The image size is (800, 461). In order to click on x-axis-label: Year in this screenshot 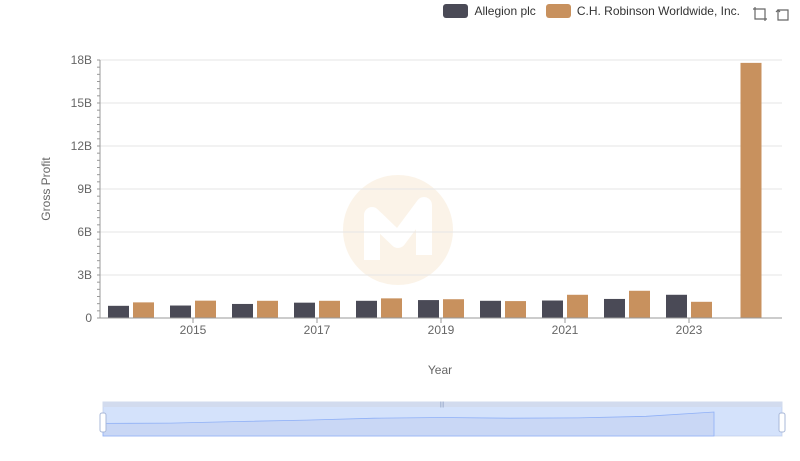, I will do `click(440, 370)`.